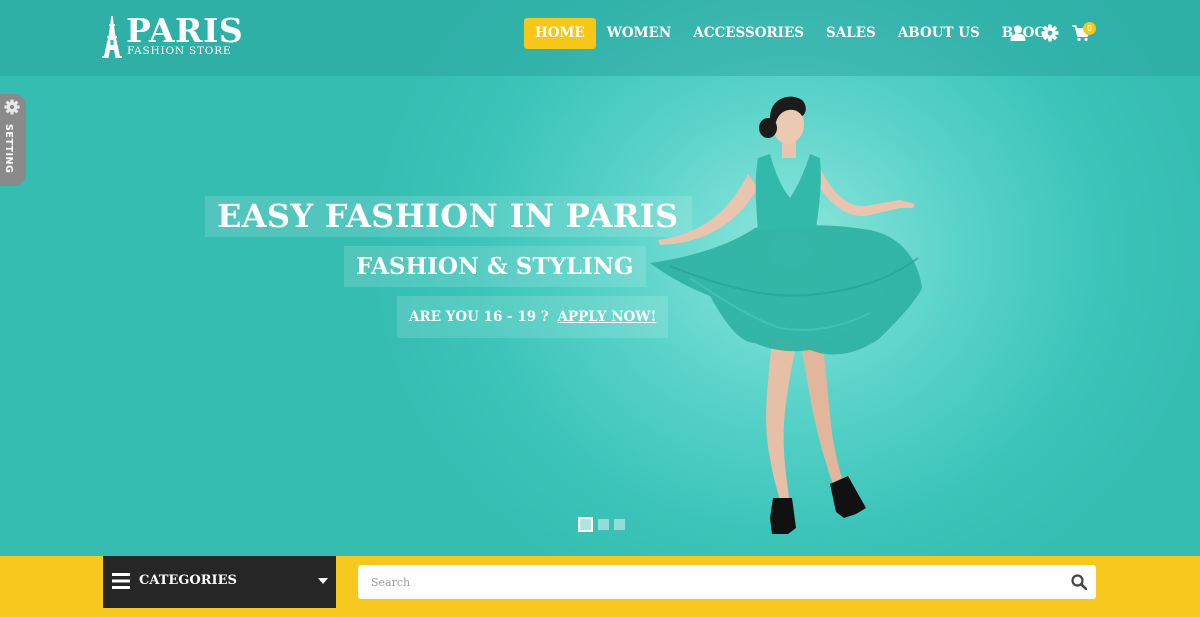 The image size is (1200, 617). What do you see at coordinates (179, 51) in the screenshot?
I see `brand-tagline: FASHION STORE` at bounding box center [179, 51].